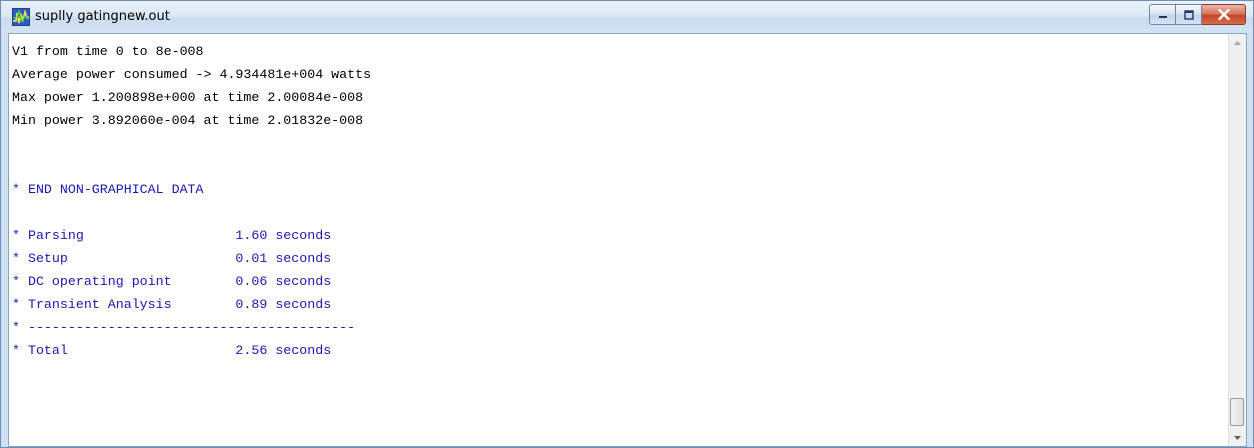  I want to click on output-line: * Total 2.56 seconds, so click(172, 350).